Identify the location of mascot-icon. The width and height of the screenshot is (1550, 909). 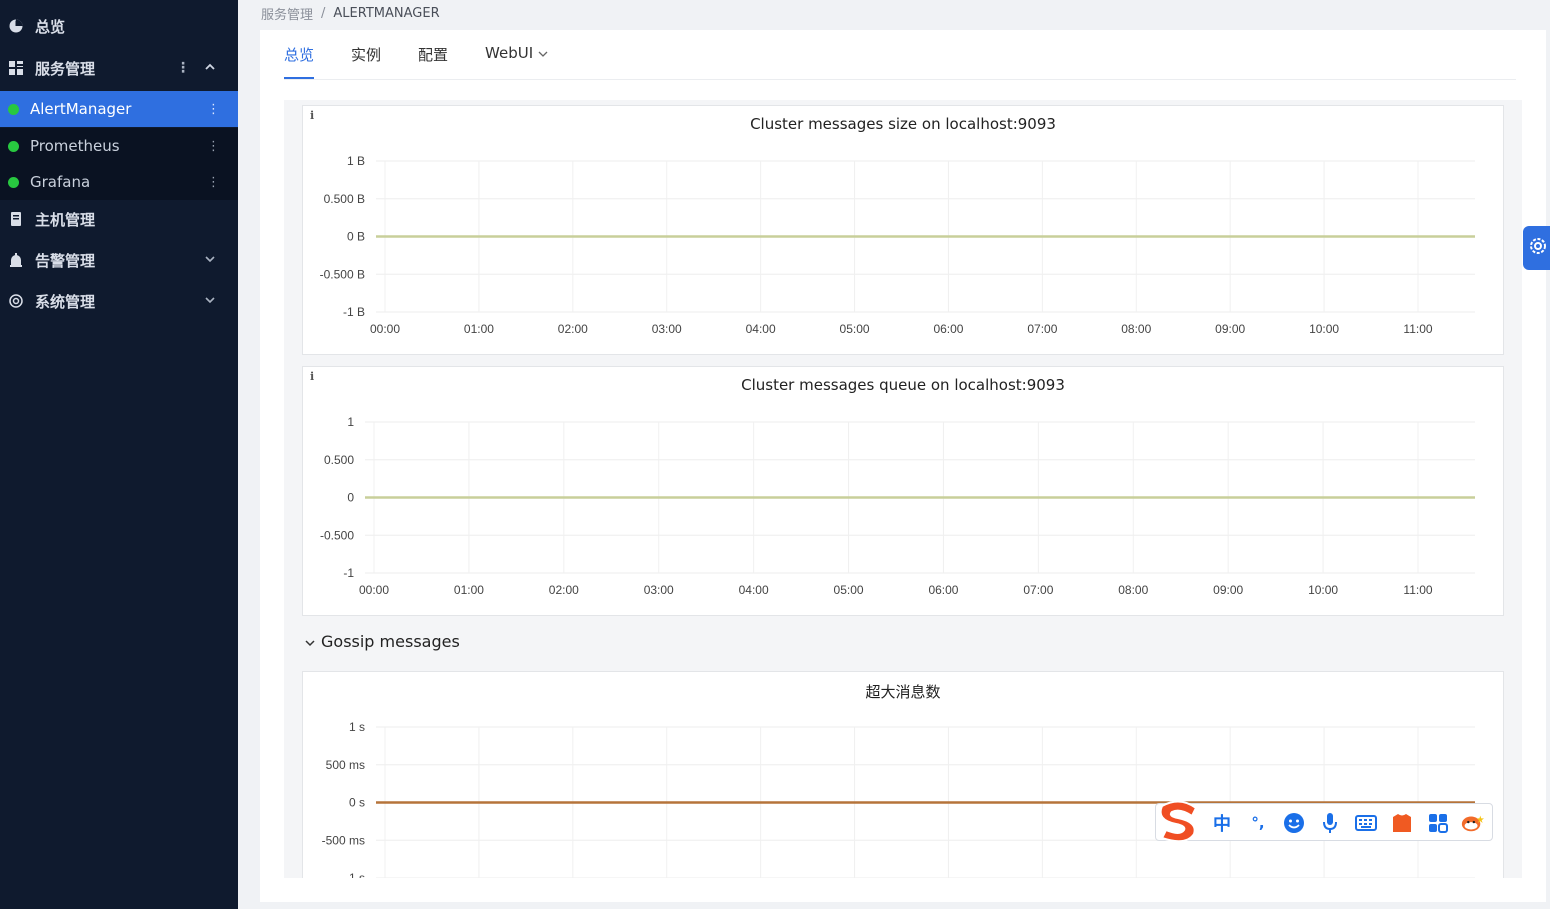
(1472, 823).